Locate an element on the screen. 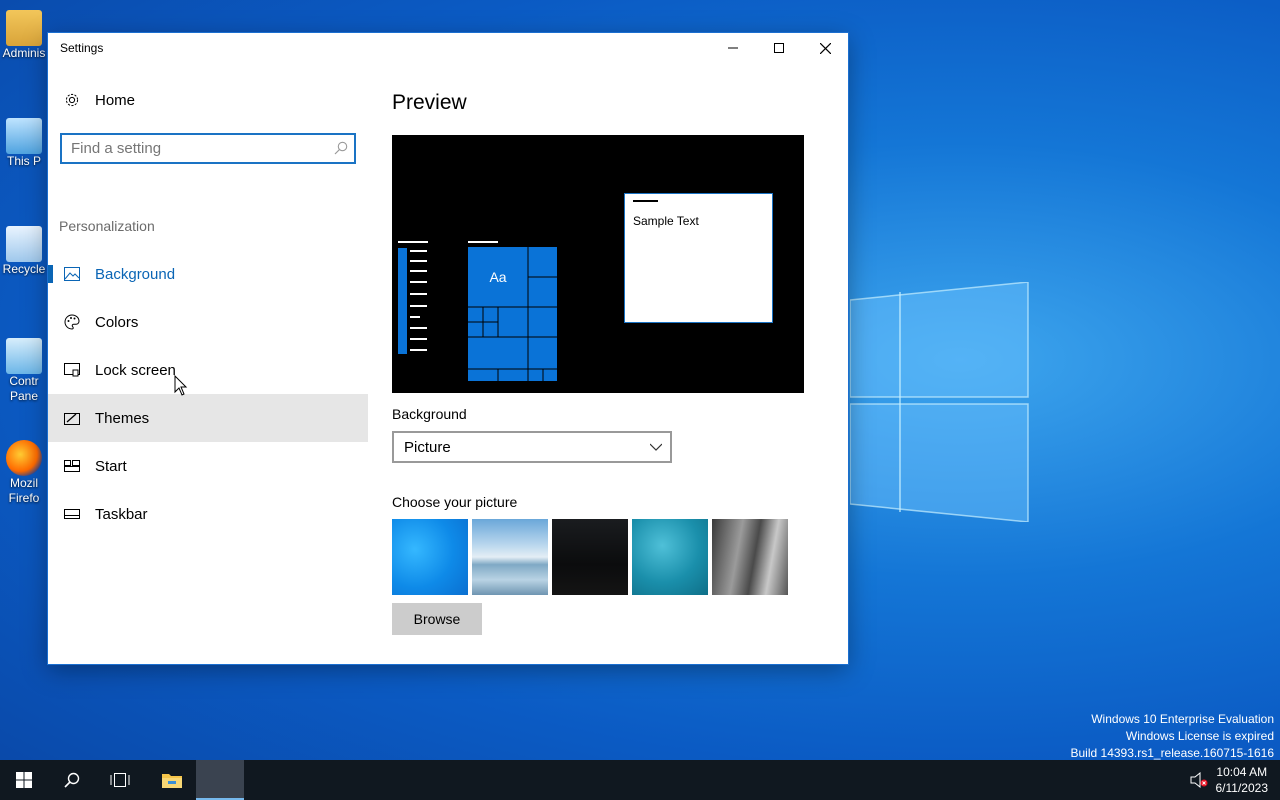 This screenshot has height=800, width=1280. gear-icon is located at coordinates (72, 100).